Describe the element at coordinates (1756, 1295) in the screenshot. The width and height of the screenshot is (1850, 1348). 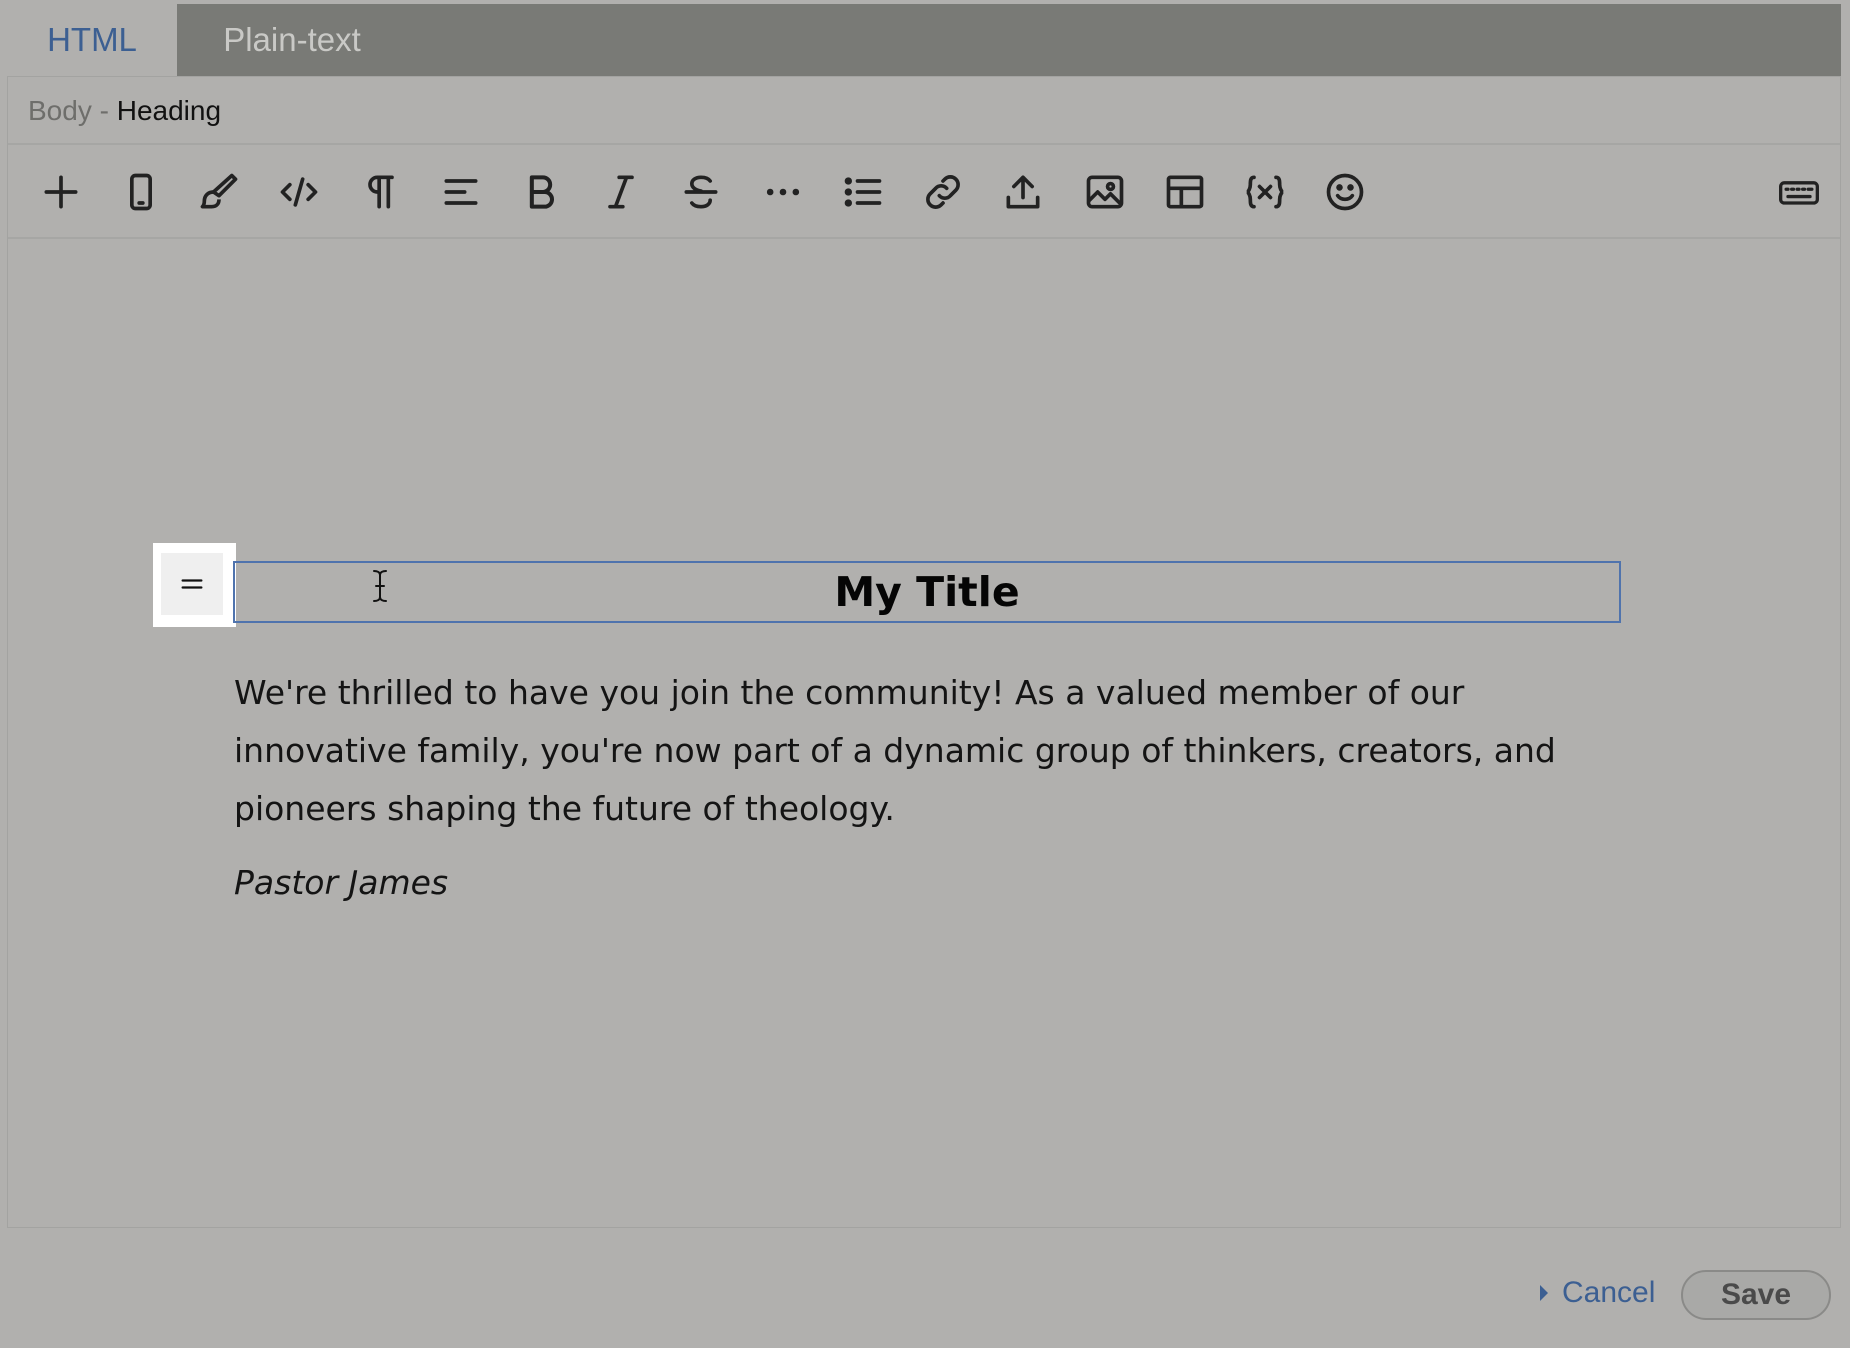
I see `save-button: Save` at that location.